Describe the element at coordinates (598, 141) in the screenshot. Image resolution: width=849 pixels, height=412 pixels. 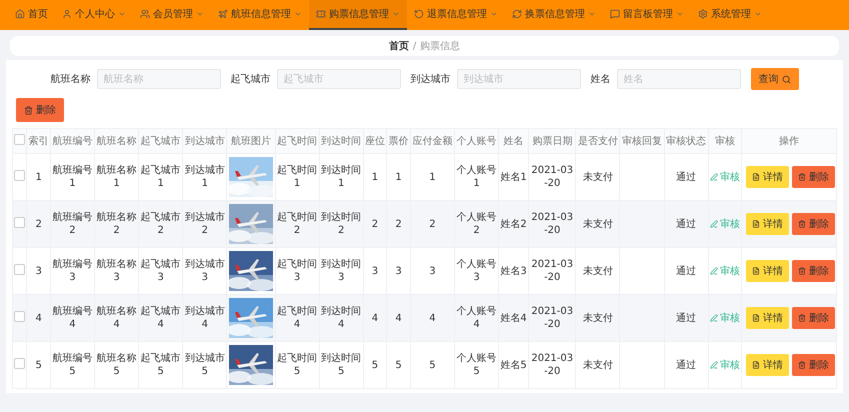
I see `column-header: 是否支付` at that location.